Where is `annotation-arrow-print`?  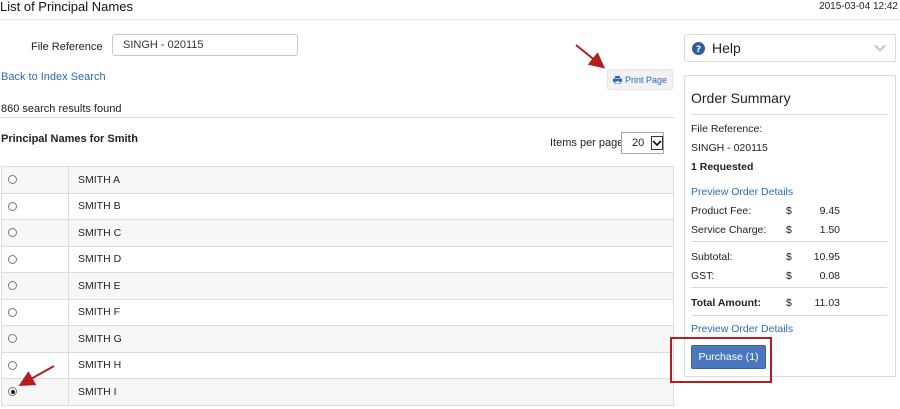 annotation-arrow-print is located at coordinates (590, 56).